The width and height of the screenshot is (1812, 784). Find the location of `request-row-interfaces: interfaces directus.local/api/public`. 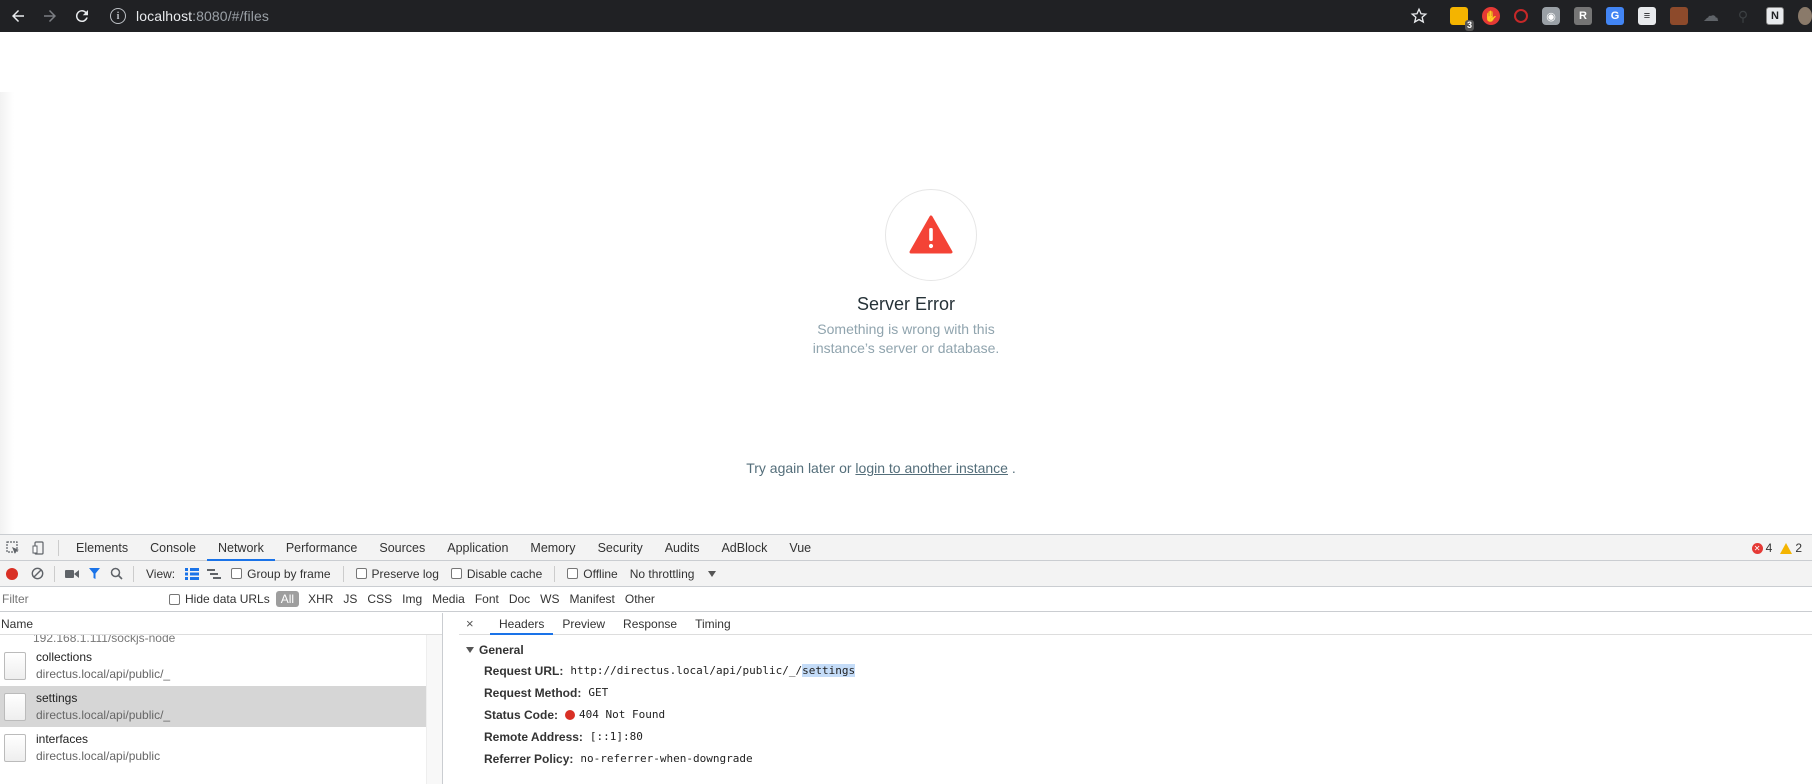

request-row-interfaces: interfaces directus.local/api/public is located at coordinates (221, 747).